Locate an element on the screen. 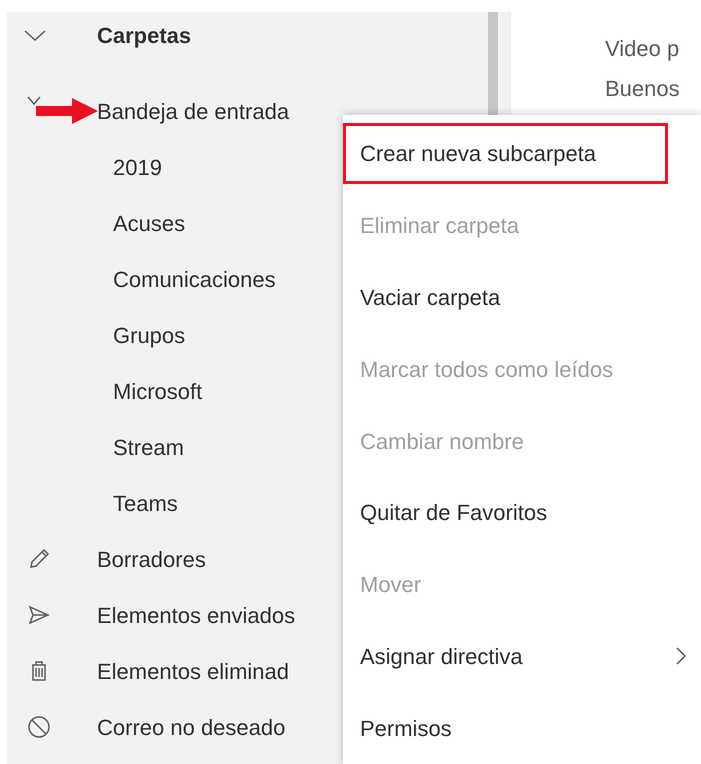 This screenshot has height=764, width=701. menu-item: Crear nueva subcarpeta is located at coordinates (505, 153).